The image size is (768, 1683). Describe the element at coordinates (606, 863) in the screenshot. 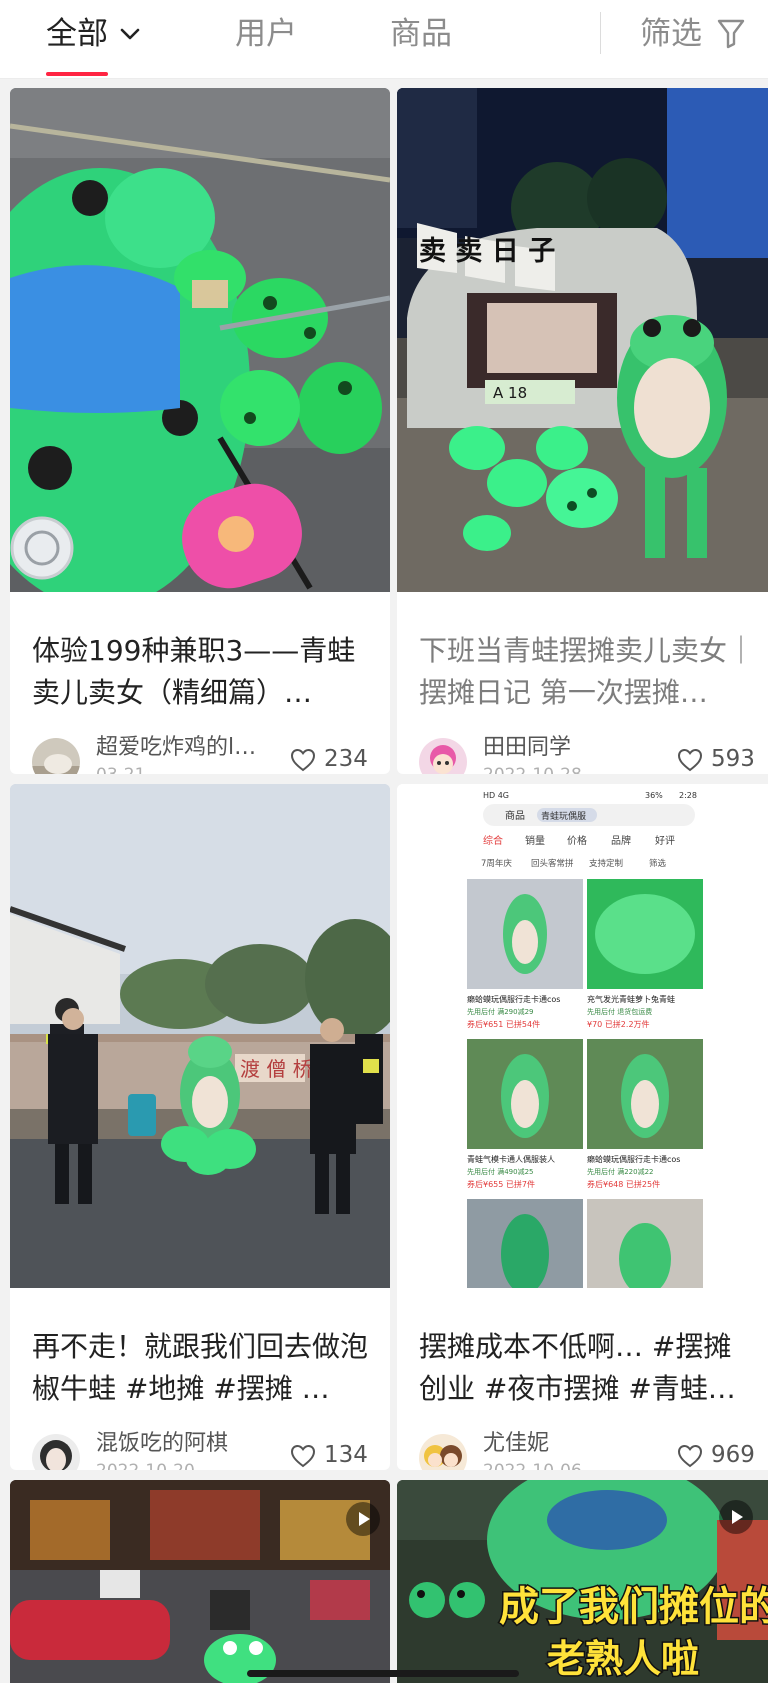

I see `svg-text: 支持定制` at that location.